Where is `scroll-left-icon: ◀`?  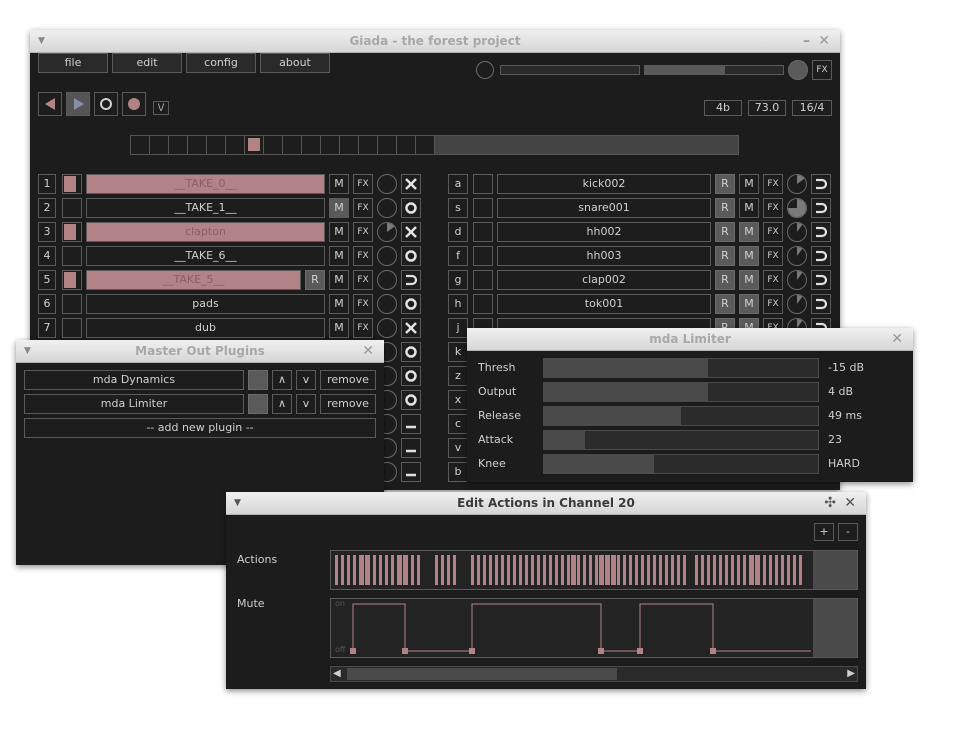
scroll-left-icon: ◀ is located at coordinates (337, 673).